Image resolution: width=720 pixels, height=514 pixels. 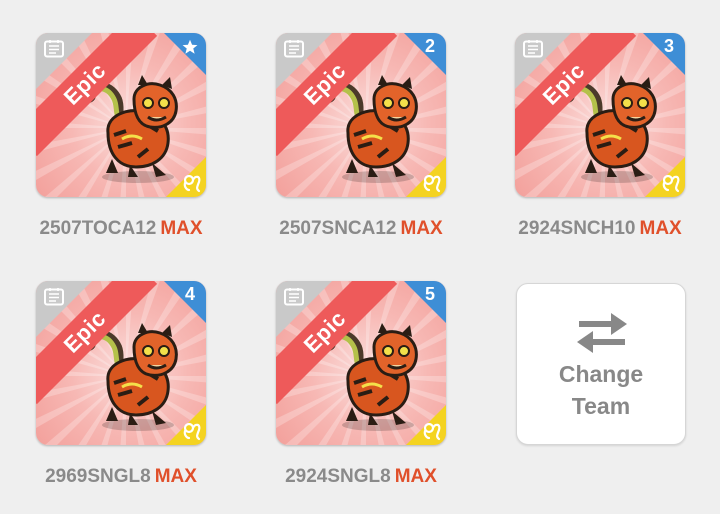 I want to click on monster-name: 2924SNCH10, so click(x=577, y=228).